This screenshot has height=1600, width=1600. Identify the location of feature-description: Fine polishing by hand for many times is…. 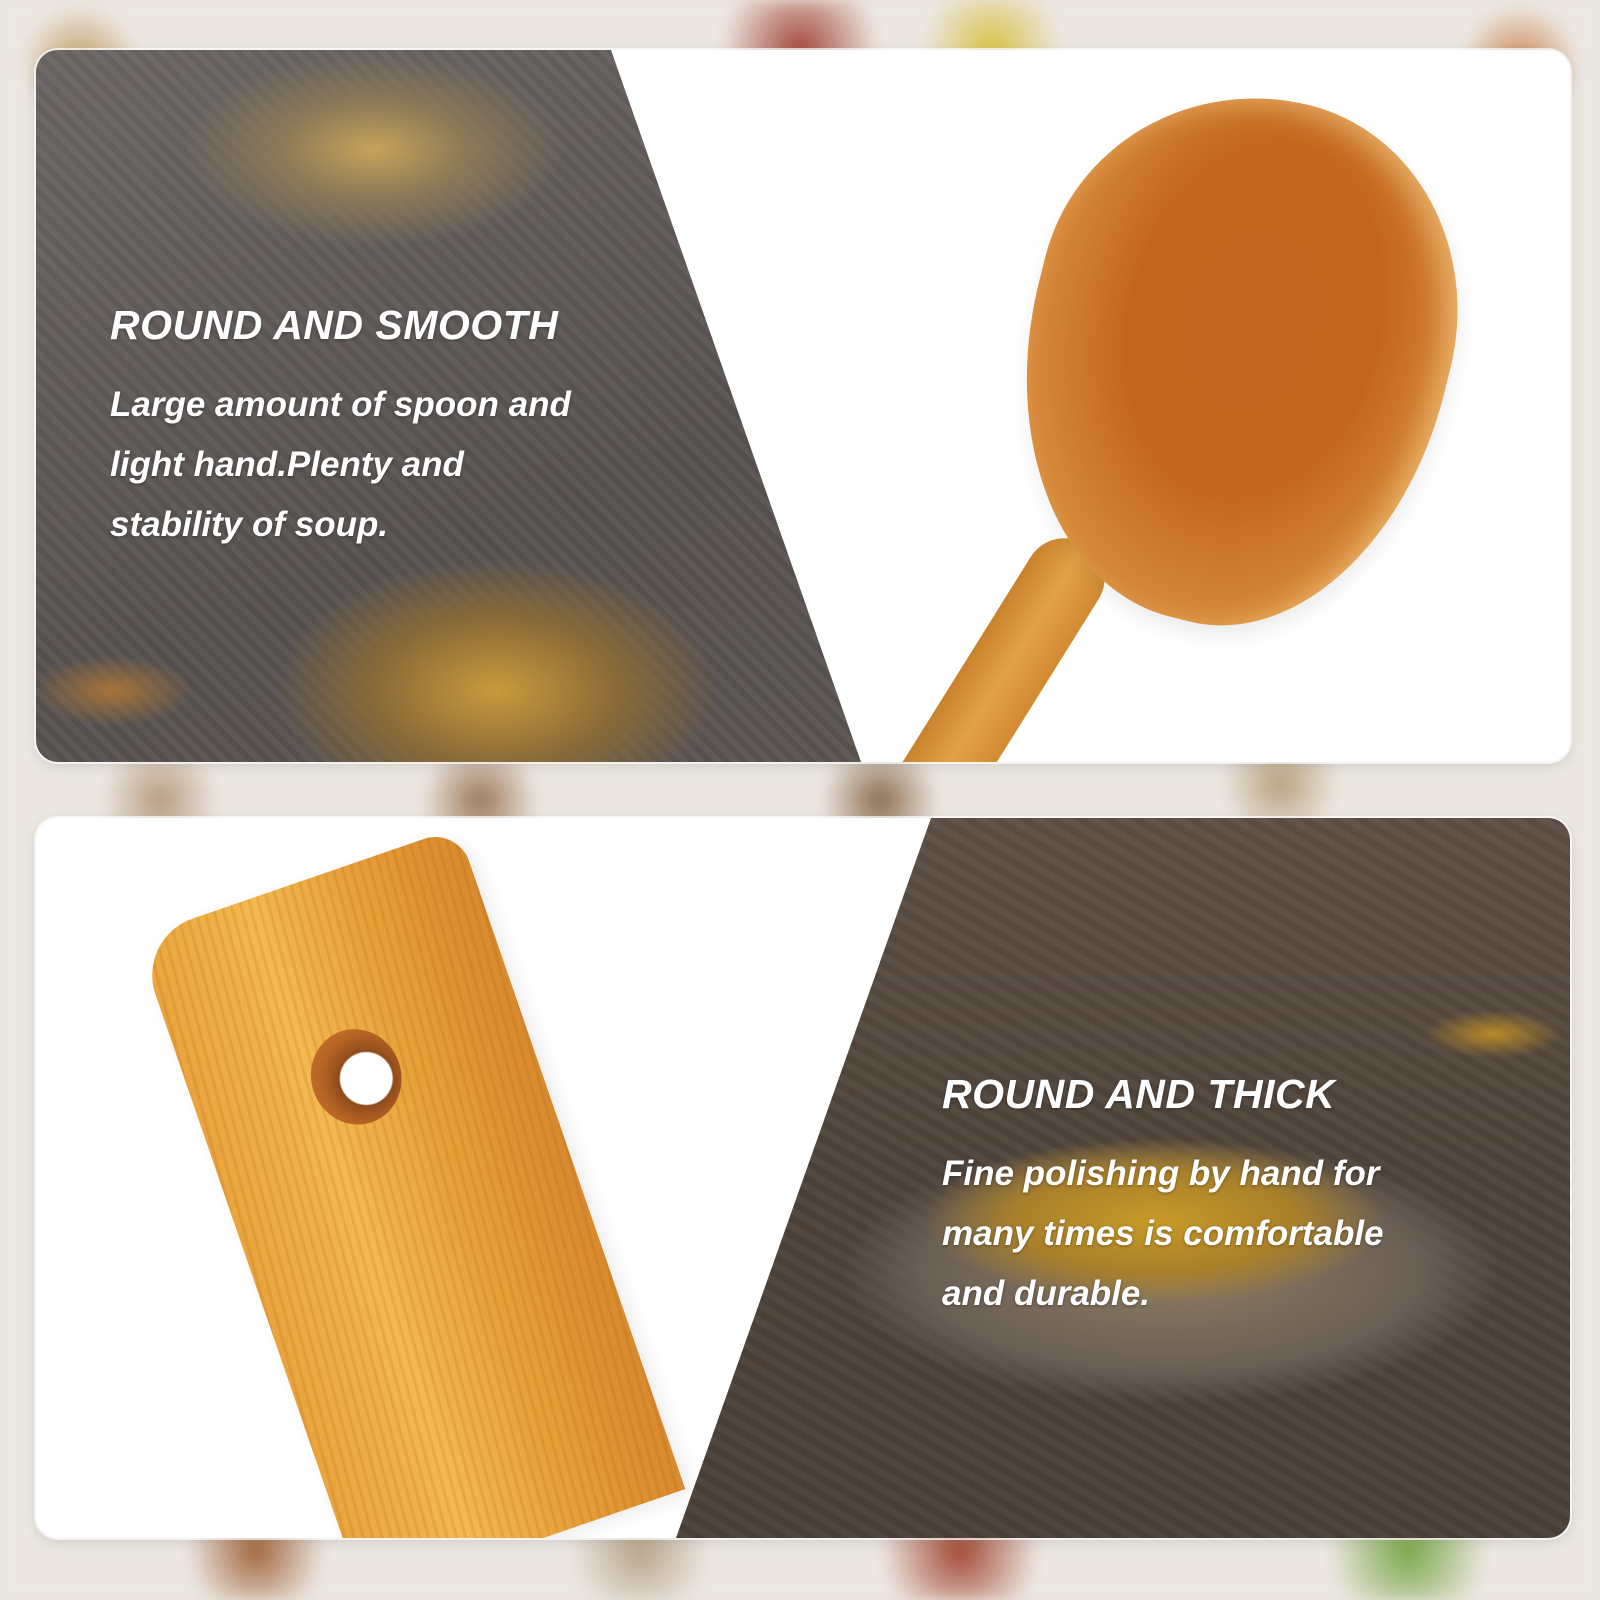
(1163, 1233).